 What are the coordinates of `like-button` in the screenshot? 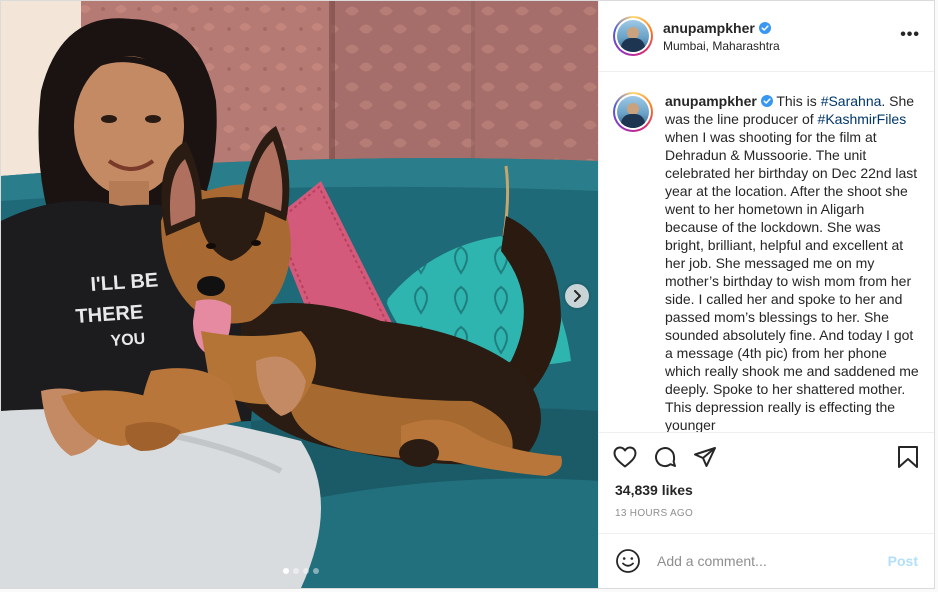 It's located at (625, 457).